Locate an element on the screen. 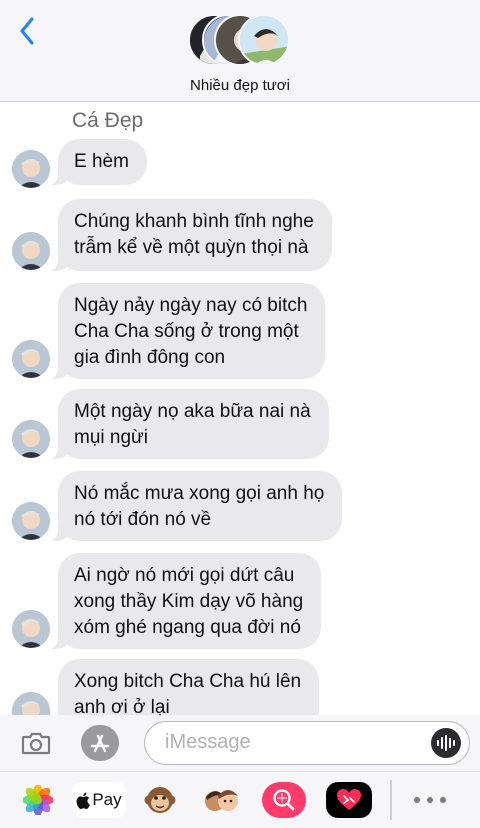 The width and height of the screenshot is (480, 828). digital-touch-heart-icon is located at coordinates (349, 799).